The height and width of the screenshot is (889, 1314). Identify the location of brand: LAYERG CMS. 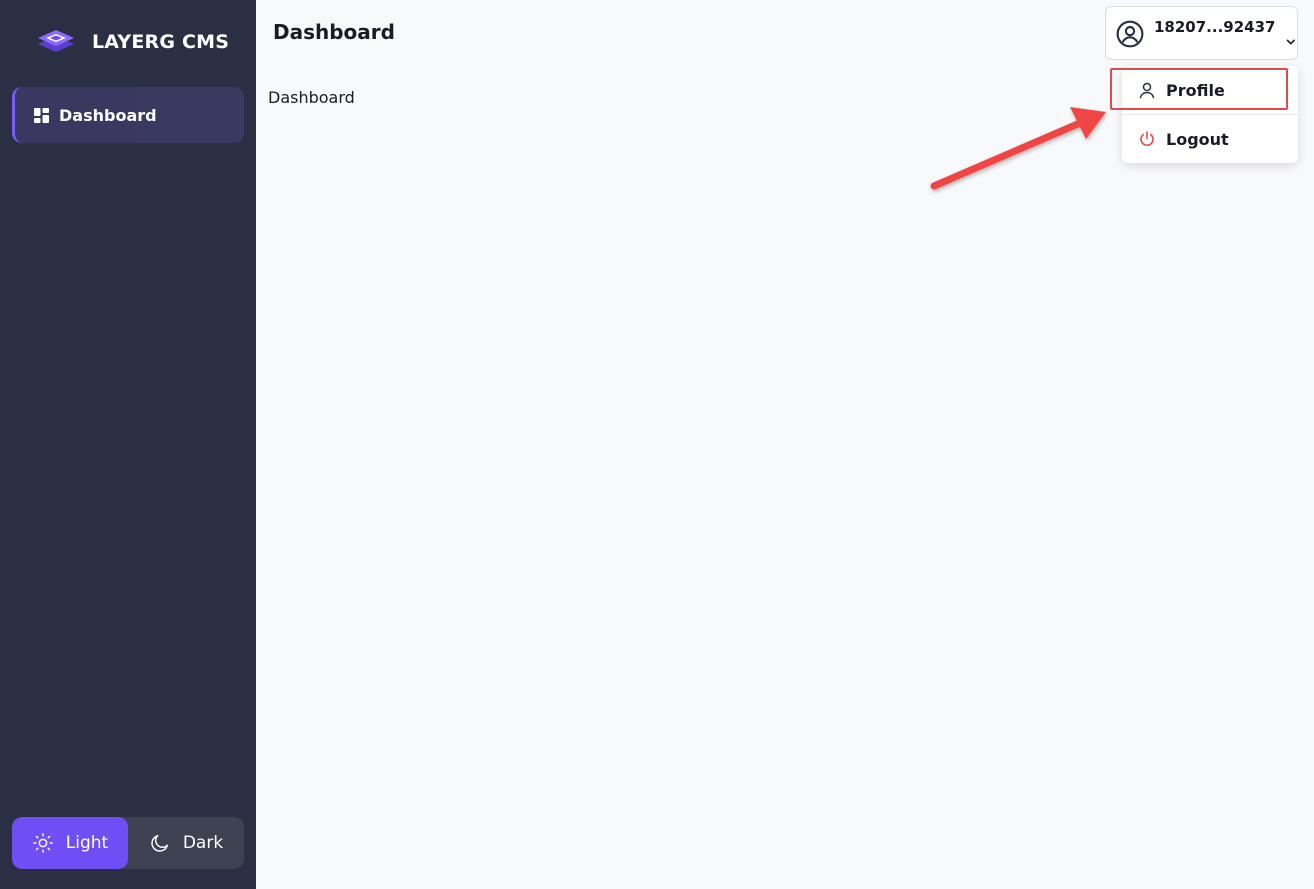
(132, 42).